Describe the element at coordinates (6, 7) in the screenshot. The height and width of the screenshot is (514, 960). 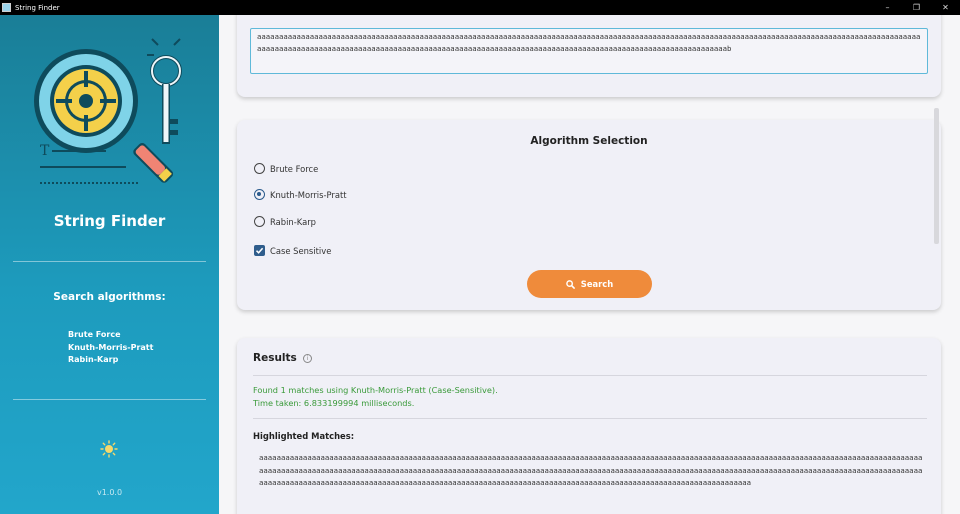
I see `app-icon` at that location.